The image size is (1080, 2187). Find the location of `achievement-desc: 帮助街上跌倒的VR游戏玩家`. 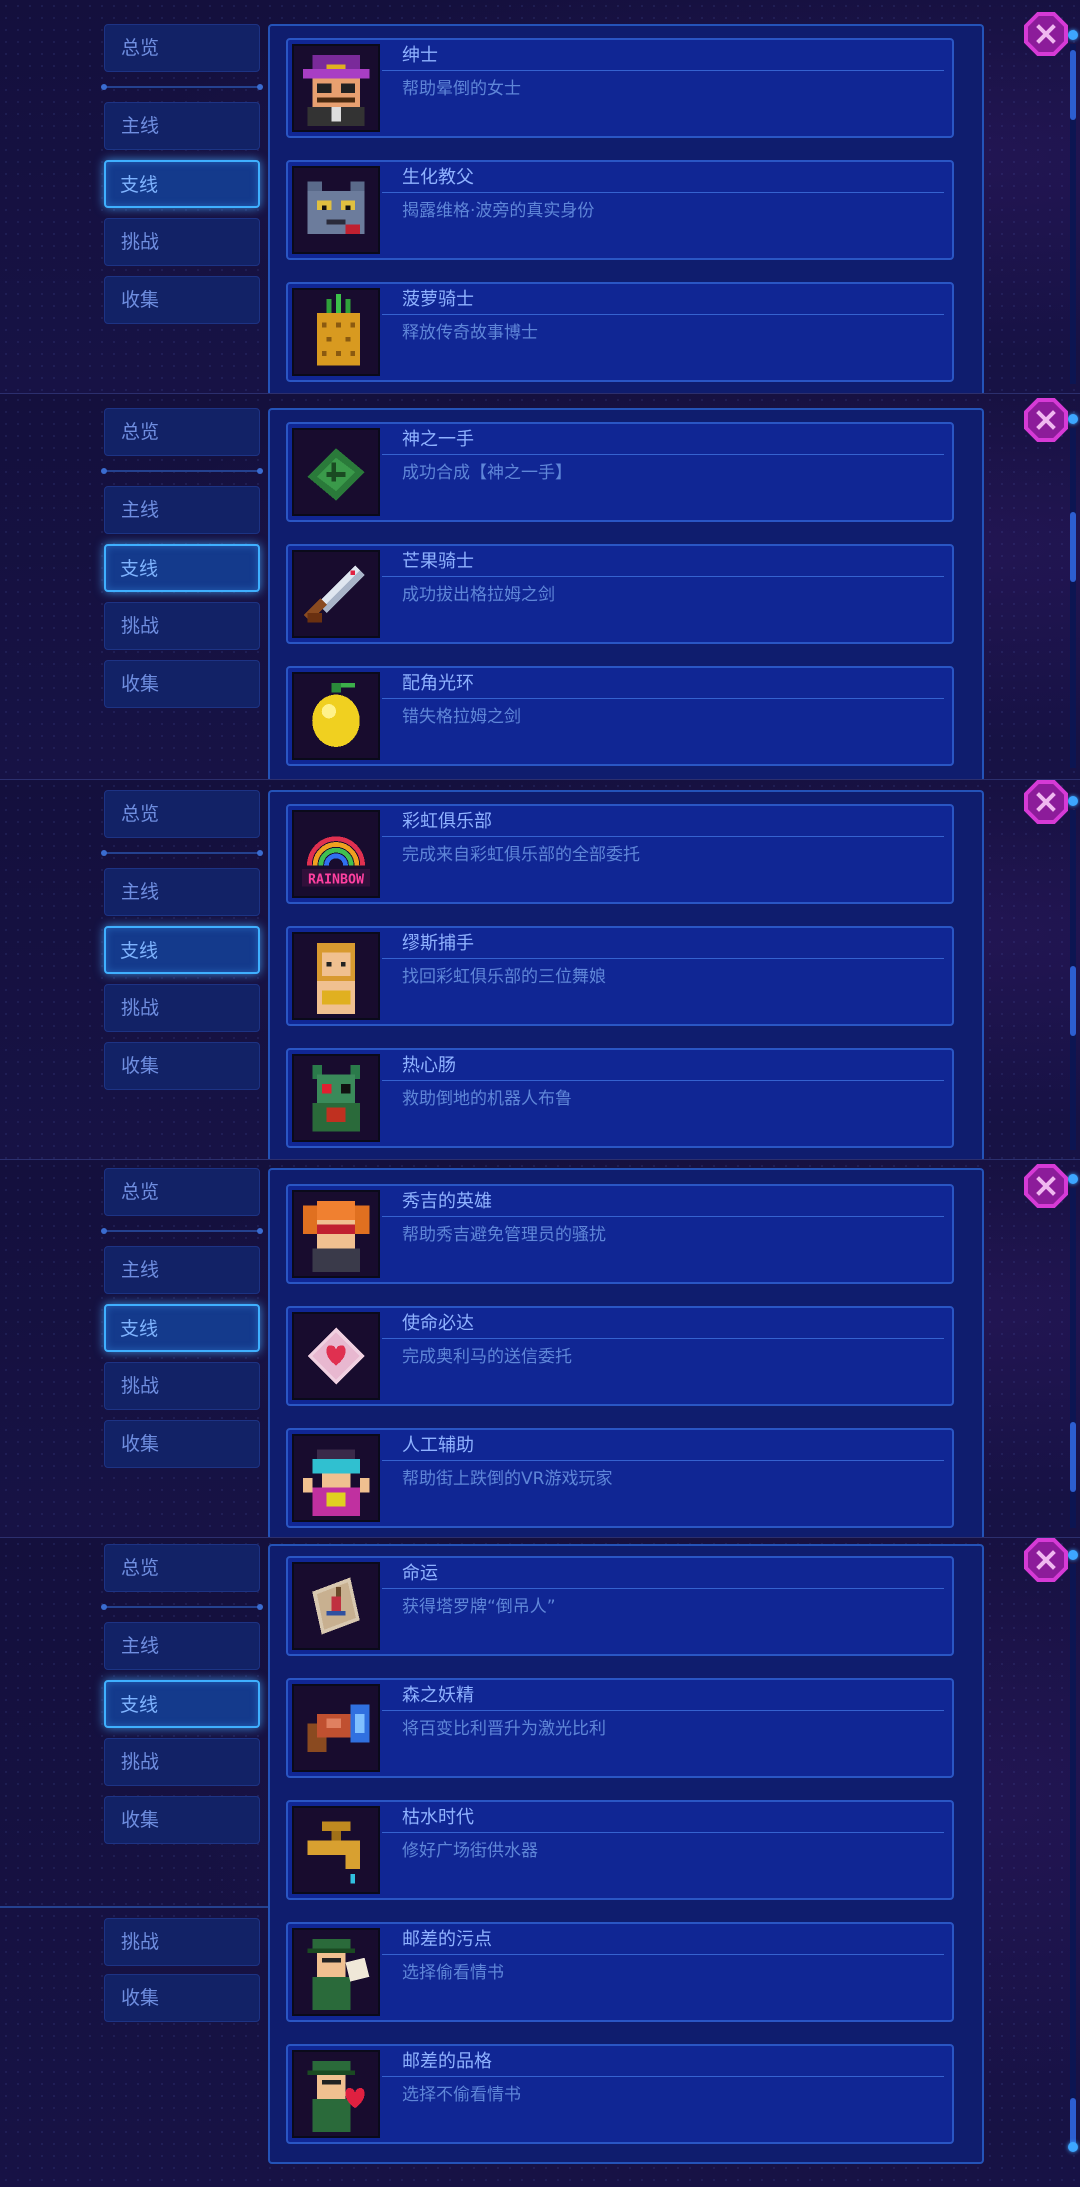

achievement-desc: 帮助街上跌倒的VR游戏玩家 is located at coordinates (507, 1479).